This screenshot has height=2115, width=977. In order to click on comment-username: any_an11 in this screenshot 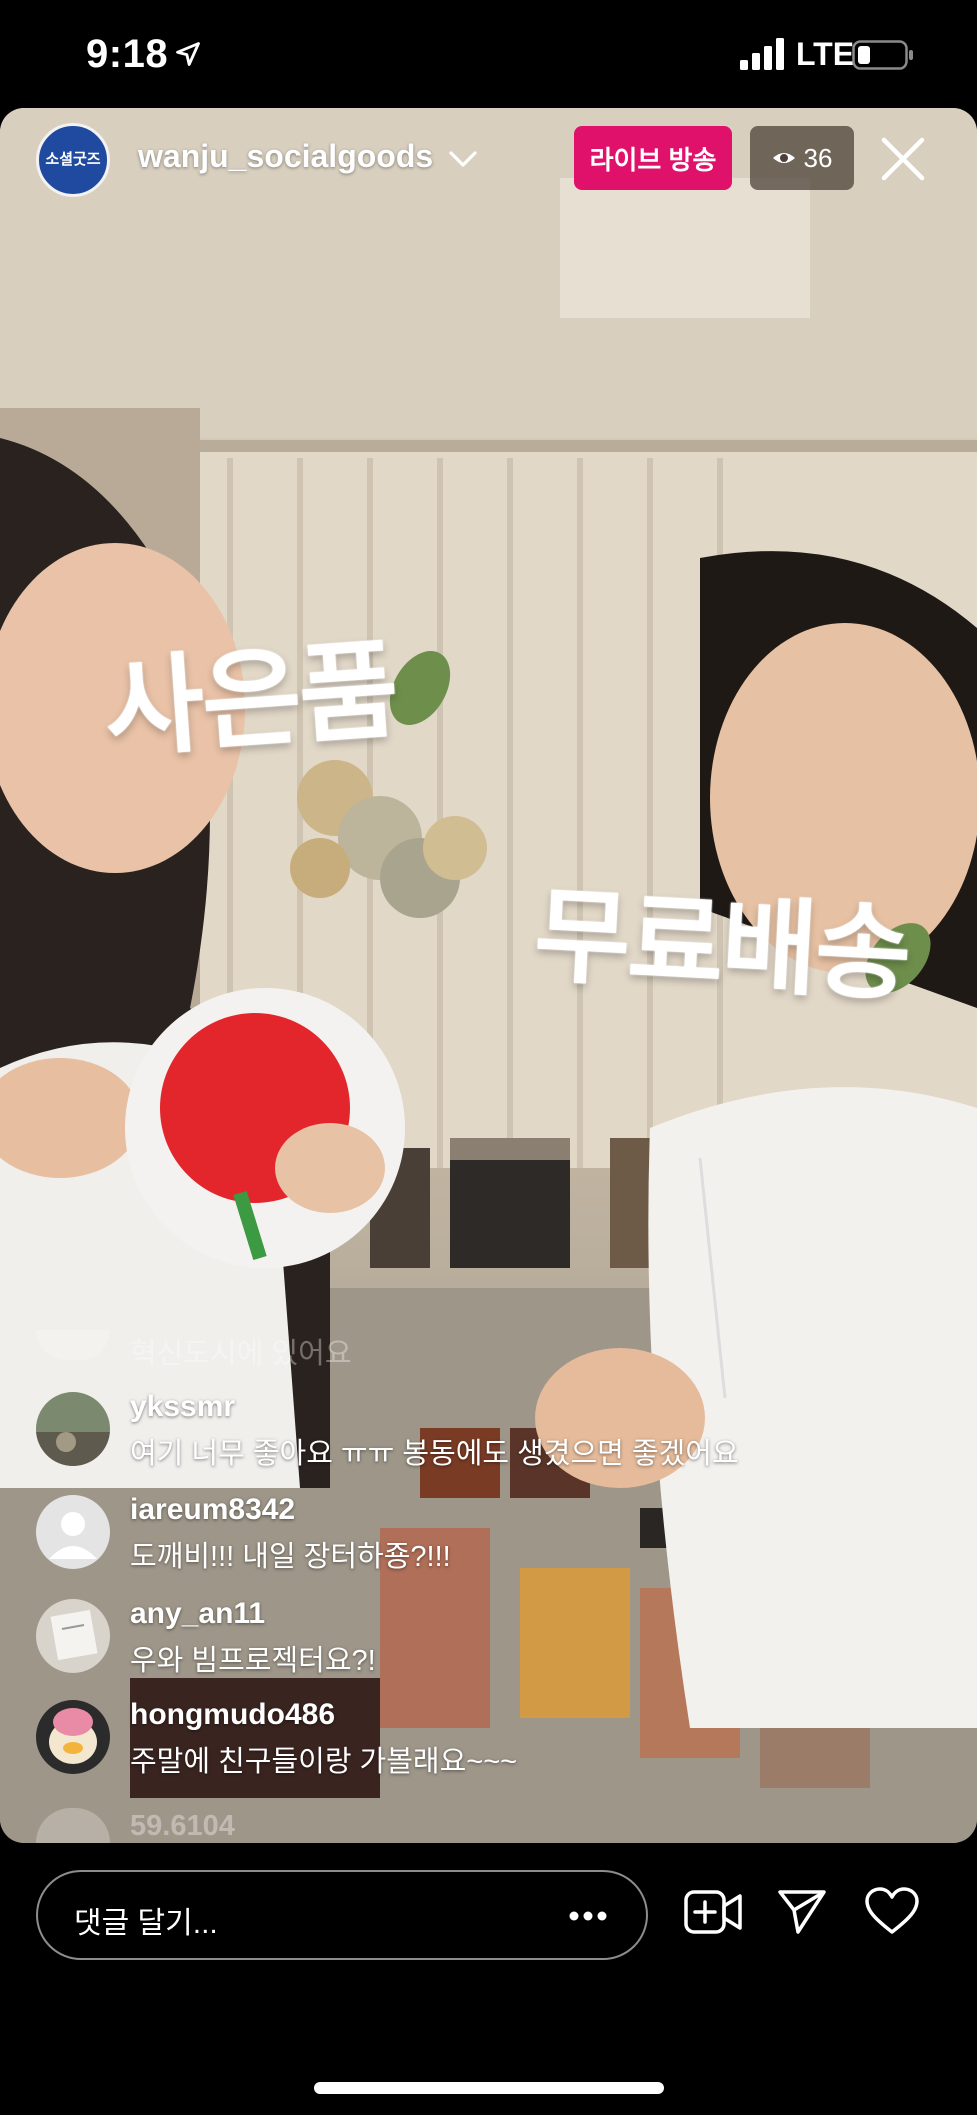, I will do `click(197, 1614)`.